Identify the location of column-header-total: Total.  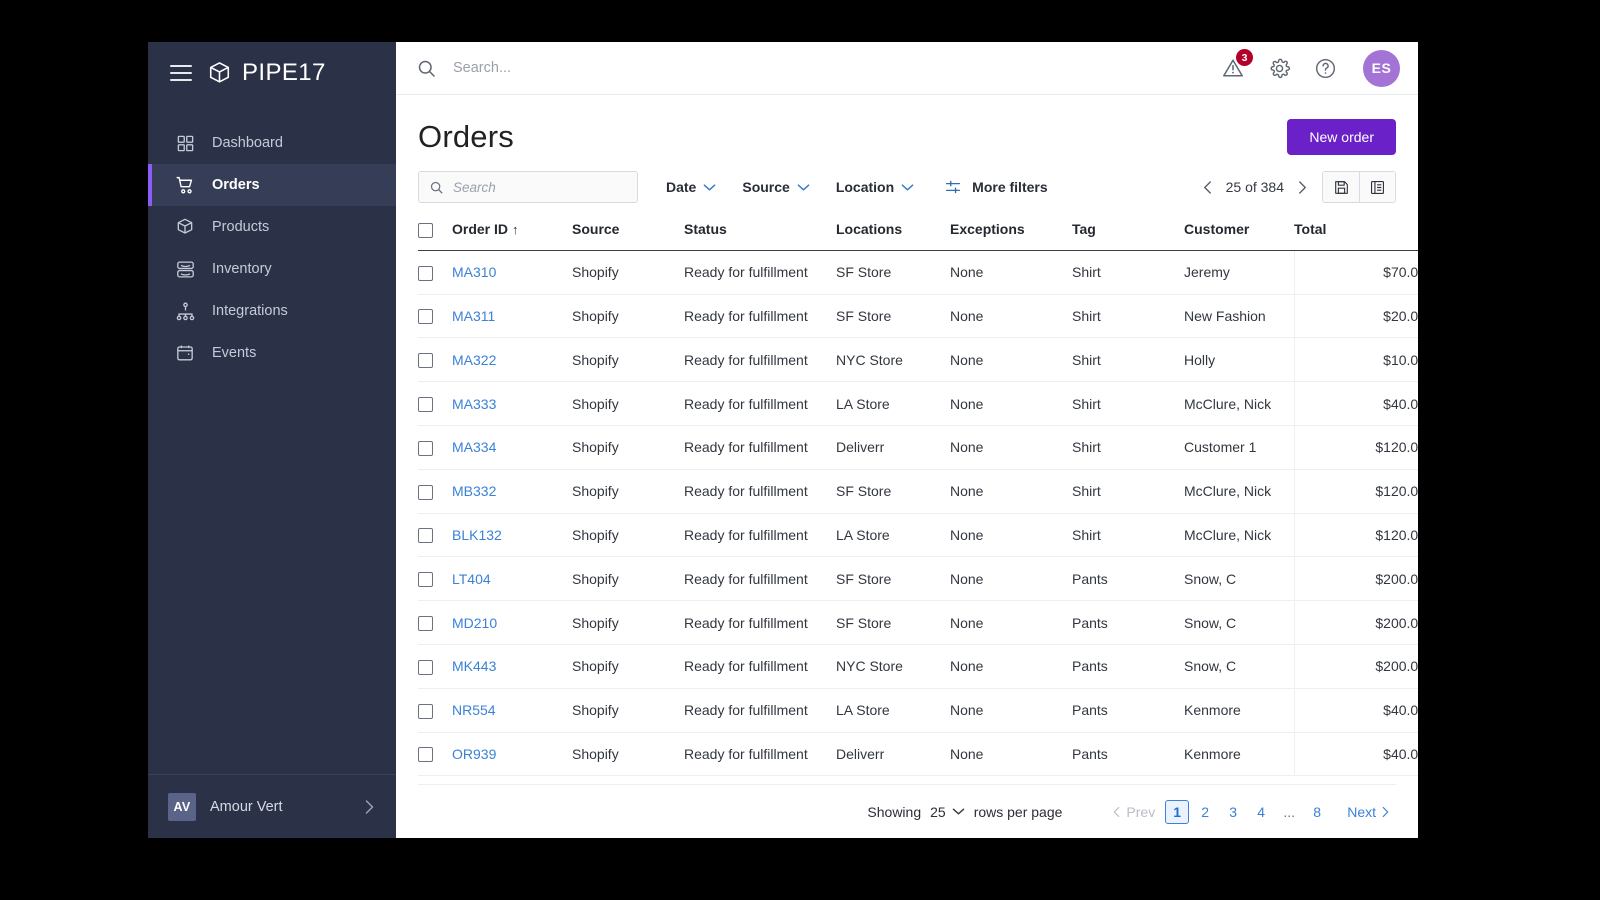
(1356, 233).